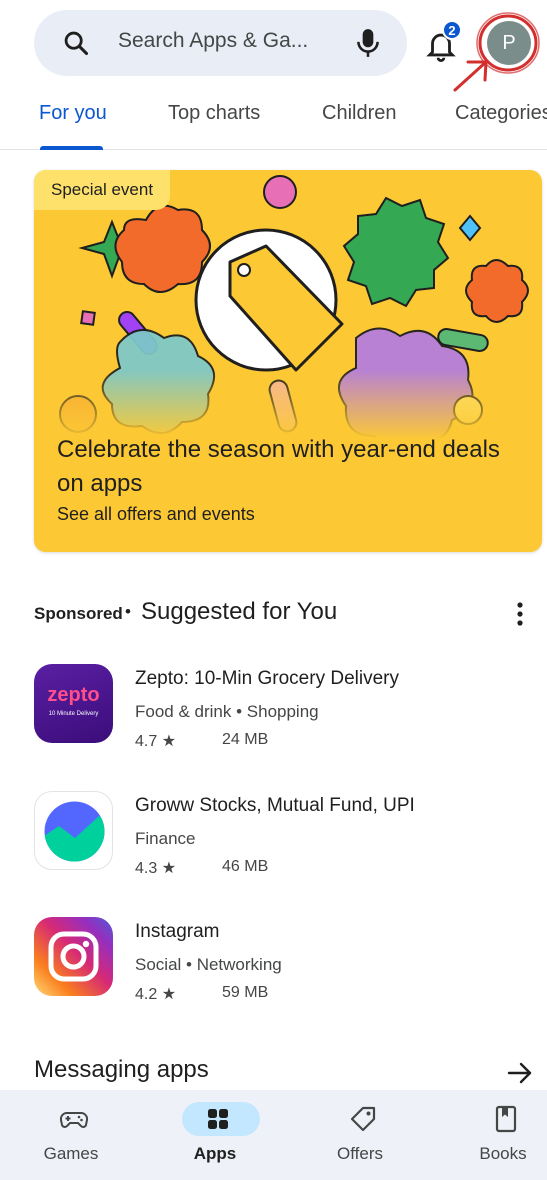  I want to click on search-icon, so click(76, 43).